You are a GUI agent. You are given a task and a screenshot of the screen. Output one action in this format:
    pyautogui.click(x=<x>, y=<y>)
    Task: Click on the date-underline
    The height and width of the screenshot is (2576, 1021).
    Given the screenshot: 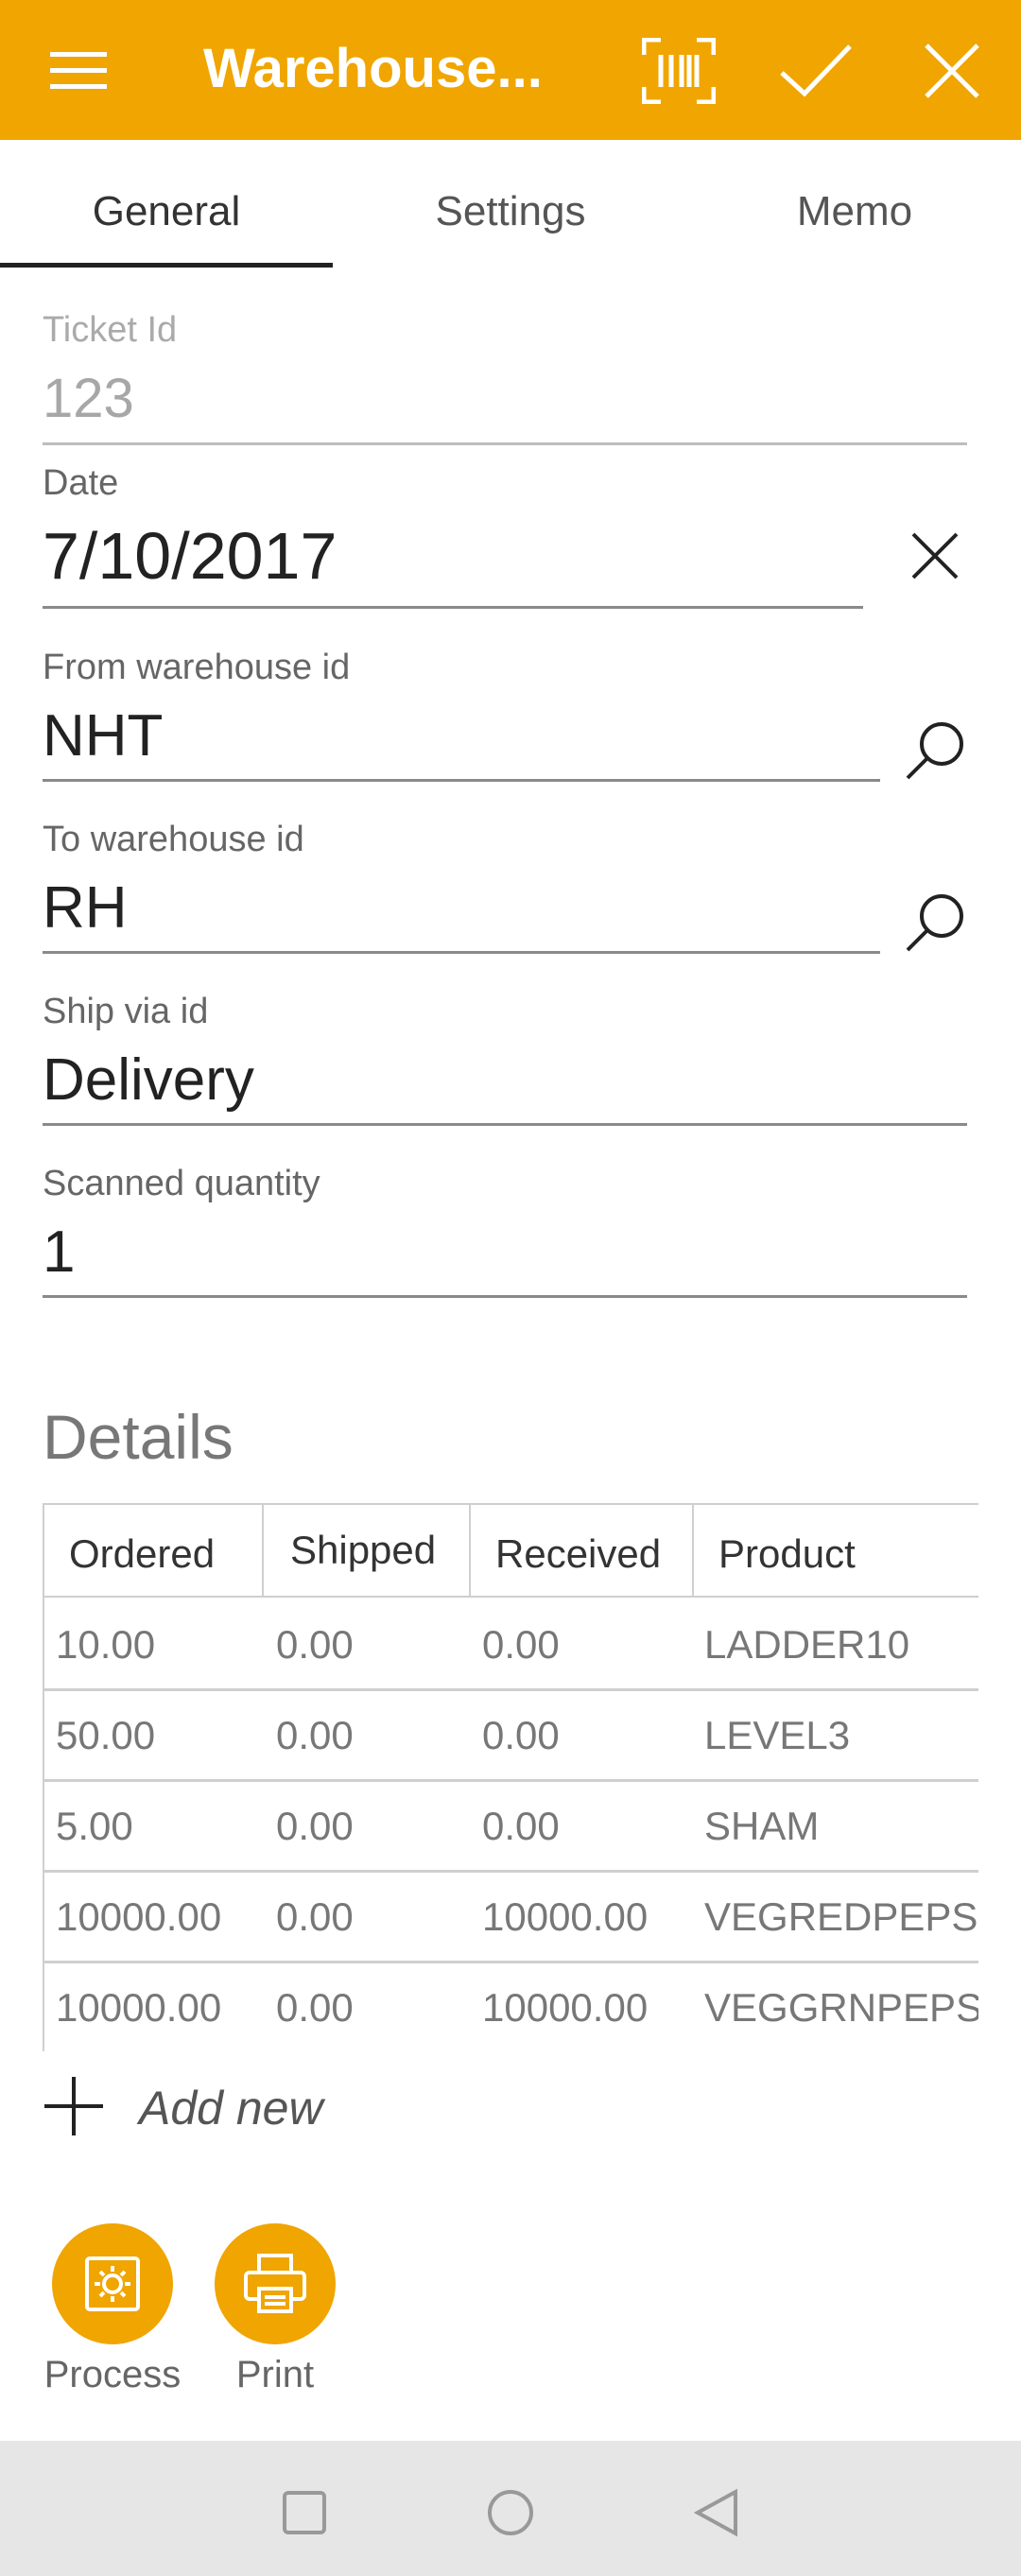 What is the action you would take?
    pyautogui.click(x=453, y=608)
    